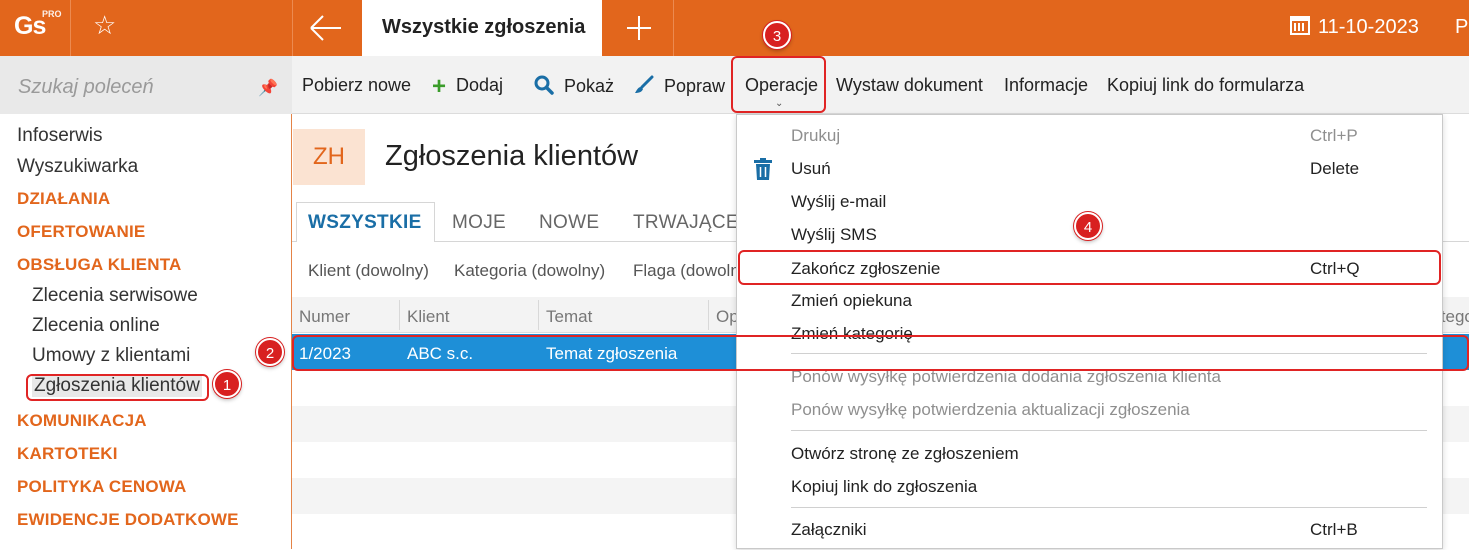 The image size is (1469, 550). Describe the element at coordinates (529, 271) in the screenshot. I see `category-filter: Kategoria (dowolny)` at that location.